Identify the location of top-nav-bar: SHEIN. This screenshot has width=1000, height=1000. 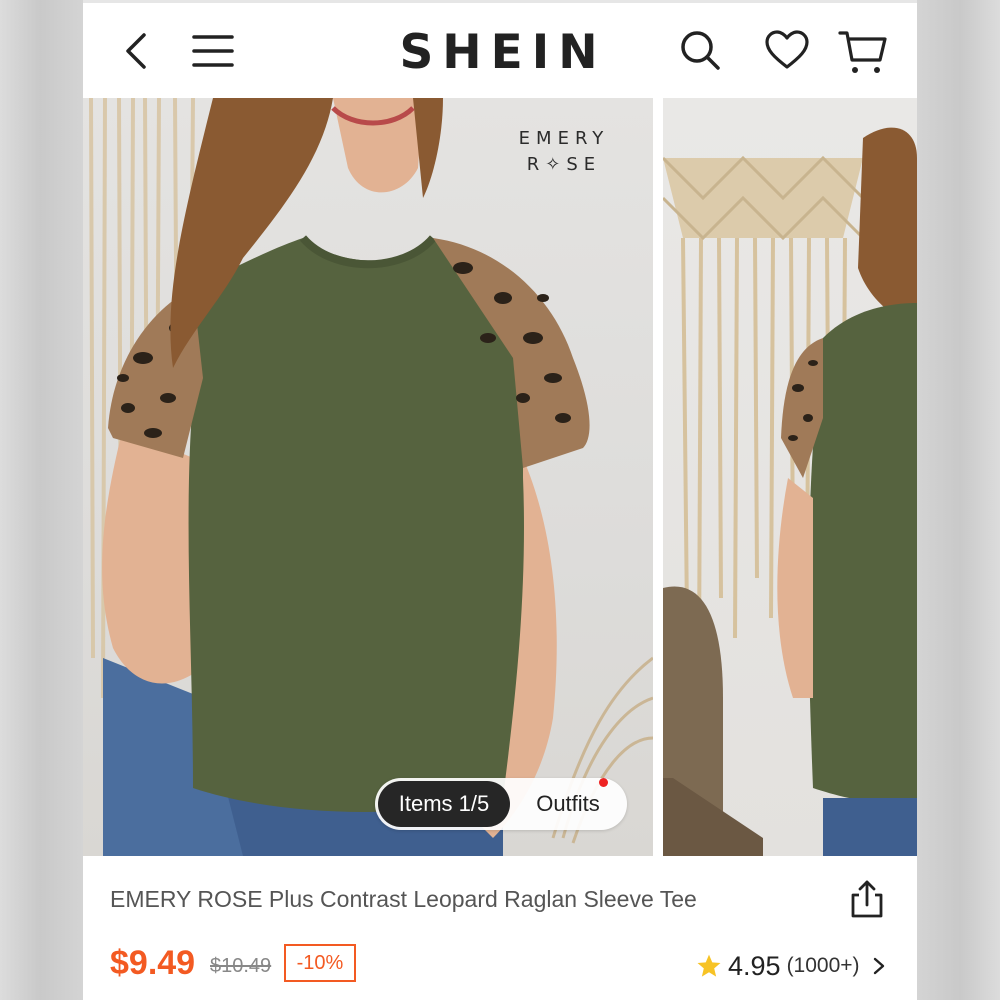
(500, 49).